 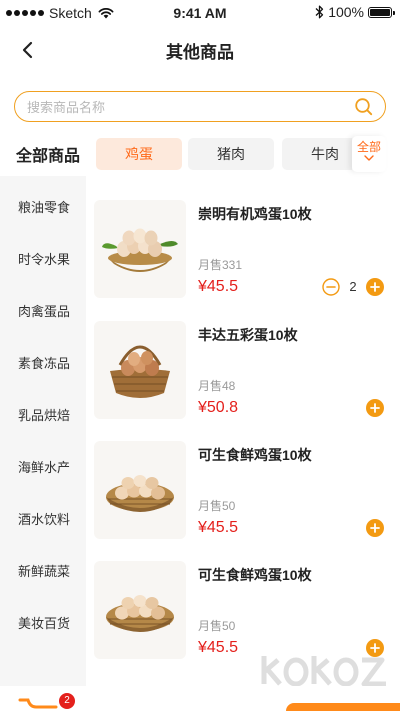 What do you see at coordinates (369, 158) in the screenshot?
I see `chevron-down-icon` at bounding box center [369, 158].